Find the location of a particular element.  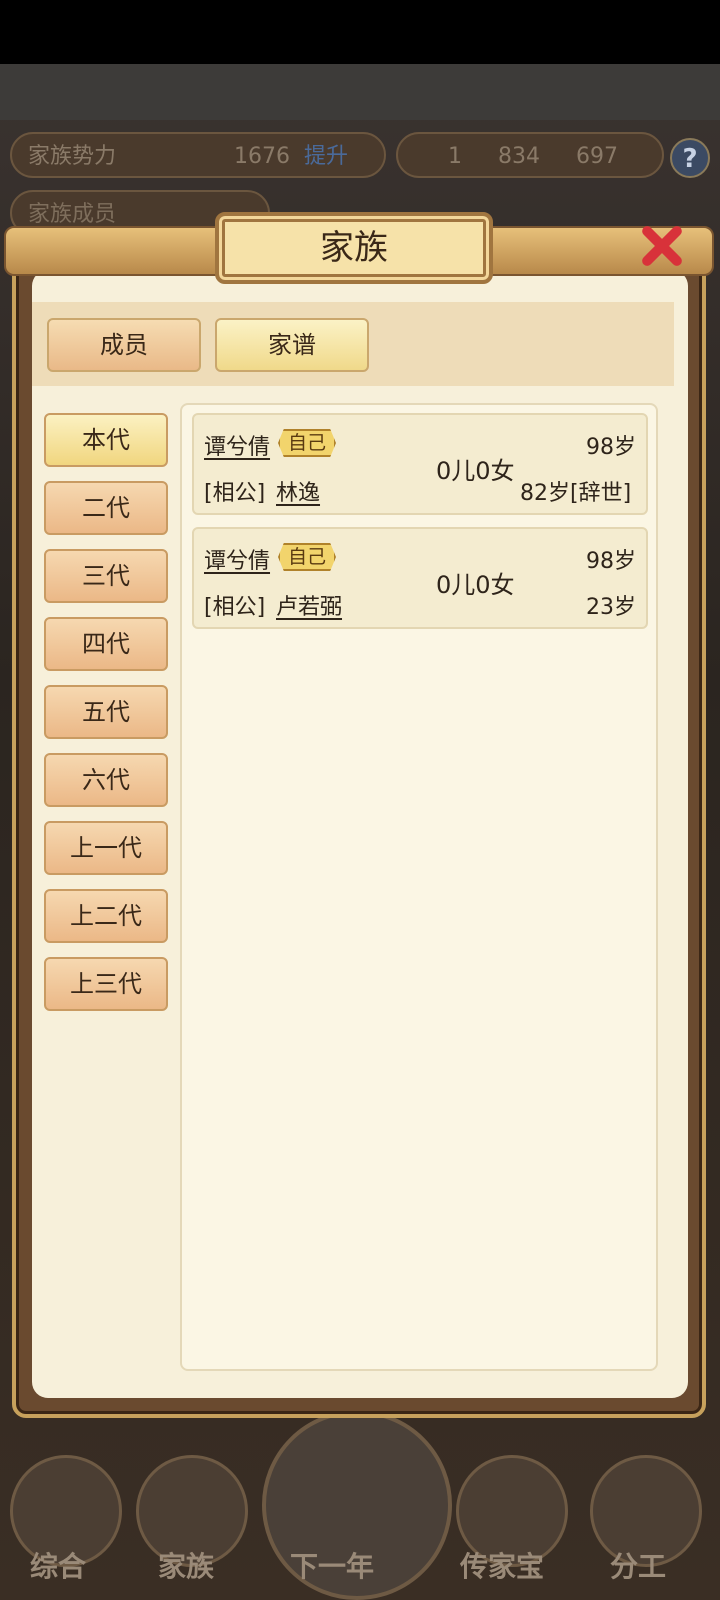

nav-label-division: 分工 is located at coordinates (638, 1566).